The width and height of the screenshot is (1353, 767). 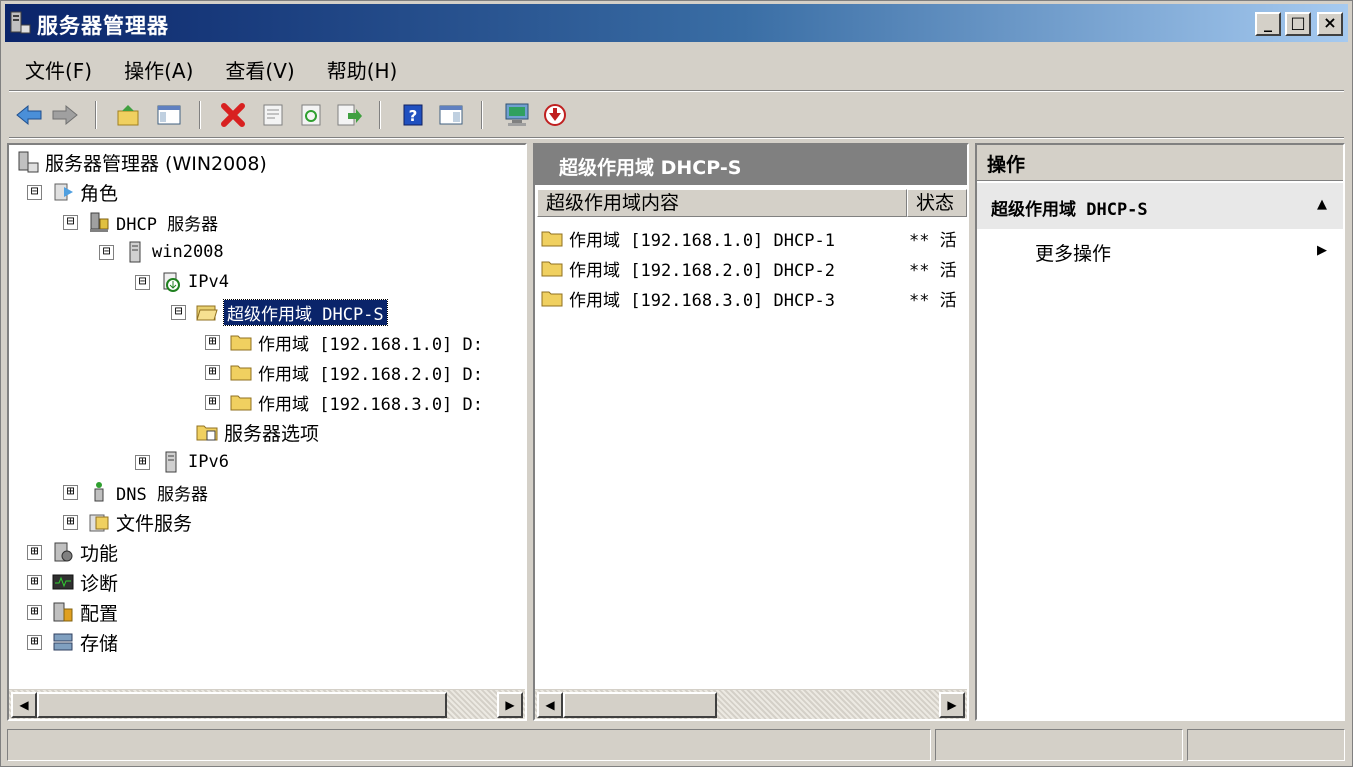 What do you see at coordinates (63, 642) in the screenshot?
I see `storage-icon` at bounding box center [63, 642].